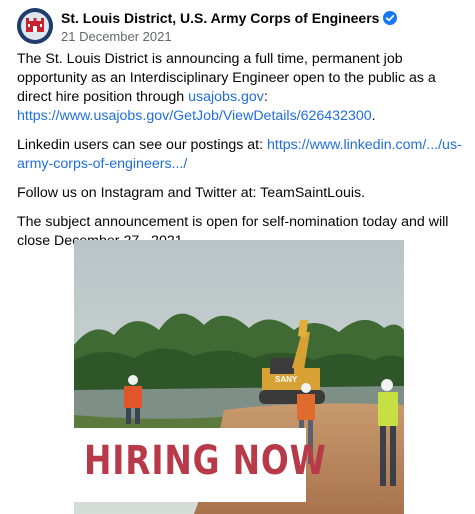 The image size is (475, 514). What do you see at coordinates (265, 97) in the screenshot?
I see `paragraph-text: :` at bounding box center [265, 97].